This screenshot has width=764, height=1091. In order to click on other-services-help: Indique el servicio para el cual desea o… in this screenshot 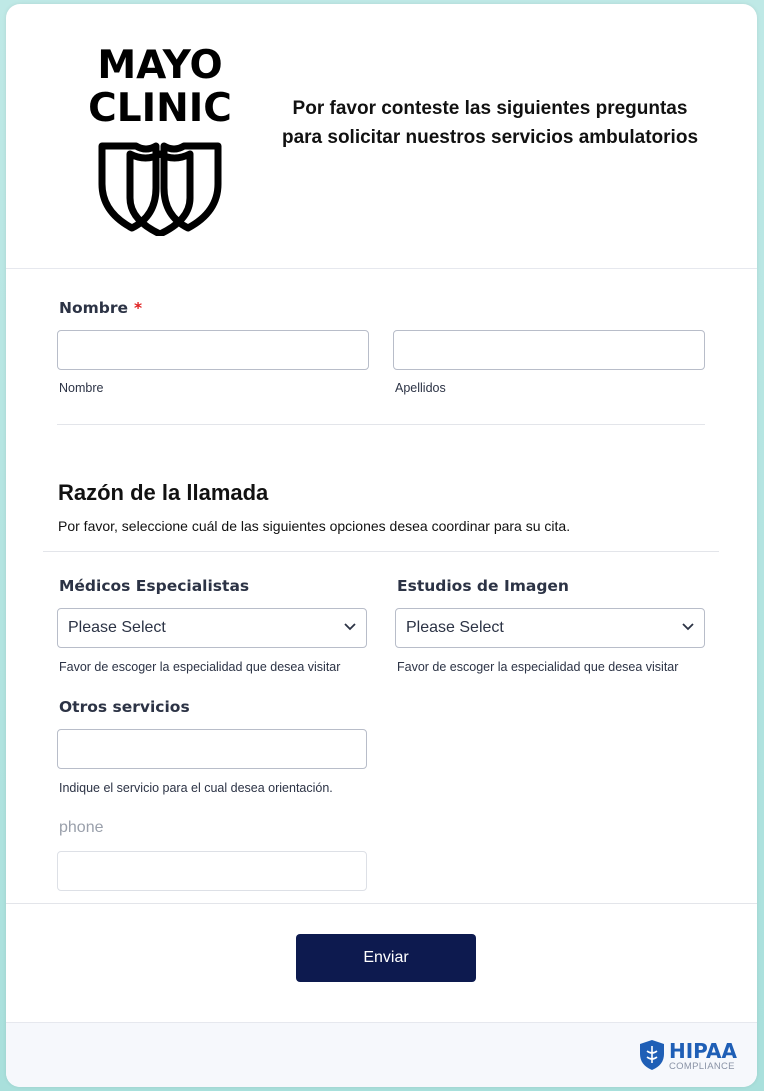, I will do `click(196, 788)`.